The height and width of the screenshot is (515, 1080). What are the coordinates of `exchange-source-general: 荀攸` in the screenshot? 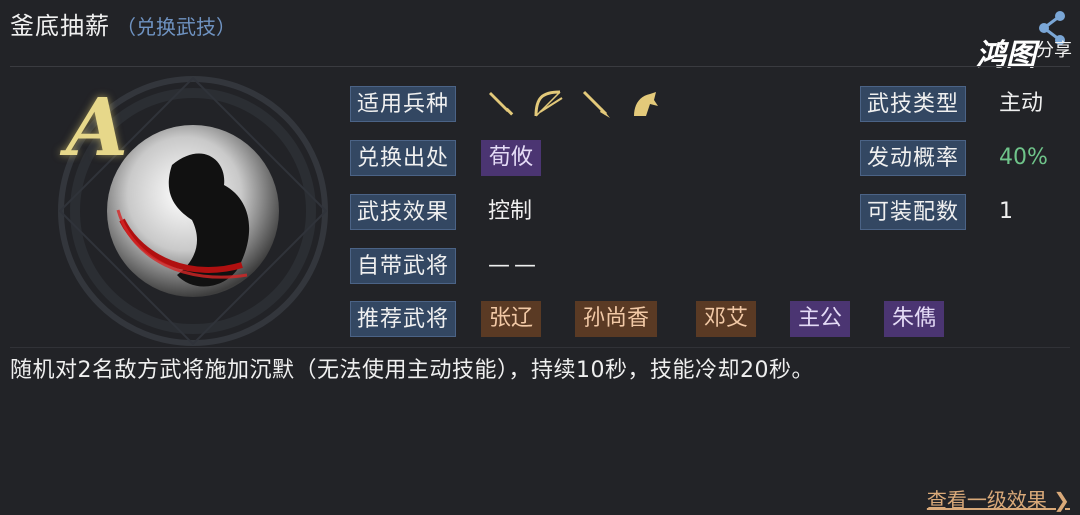 It's located at (511, 158).